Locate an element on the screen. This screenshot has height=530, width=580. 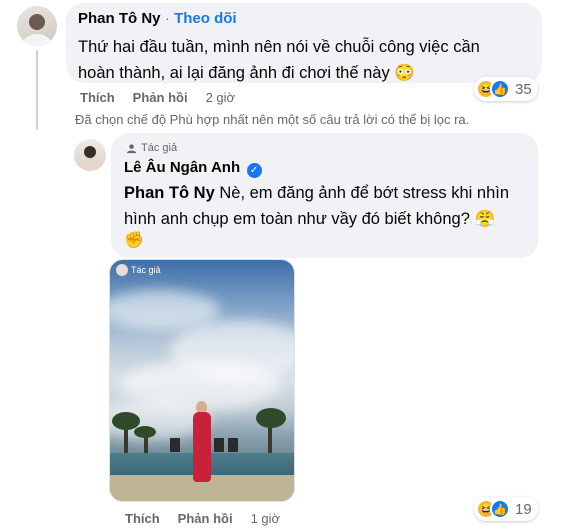
reply-actions: Thích Phản hồi 1 giờ is located at coordinates (202, 518).